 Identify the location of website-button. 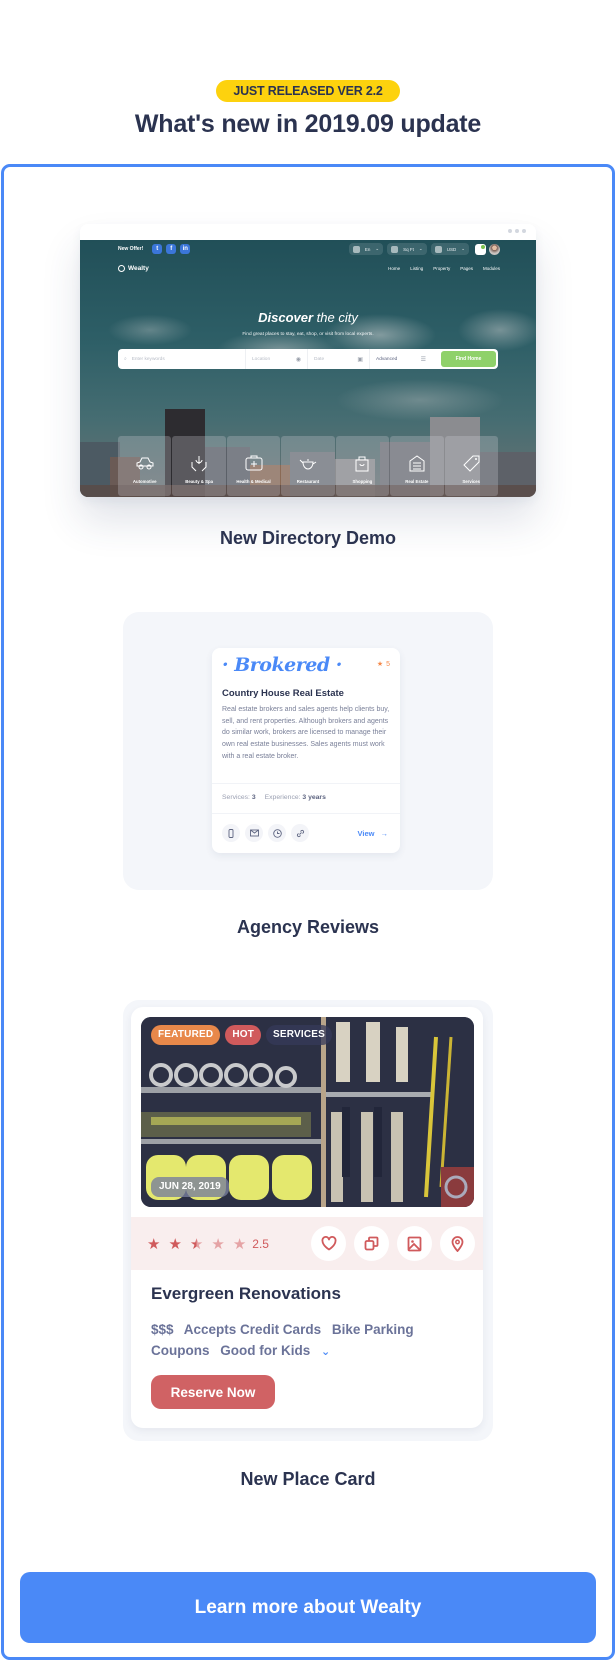
(300, 833).